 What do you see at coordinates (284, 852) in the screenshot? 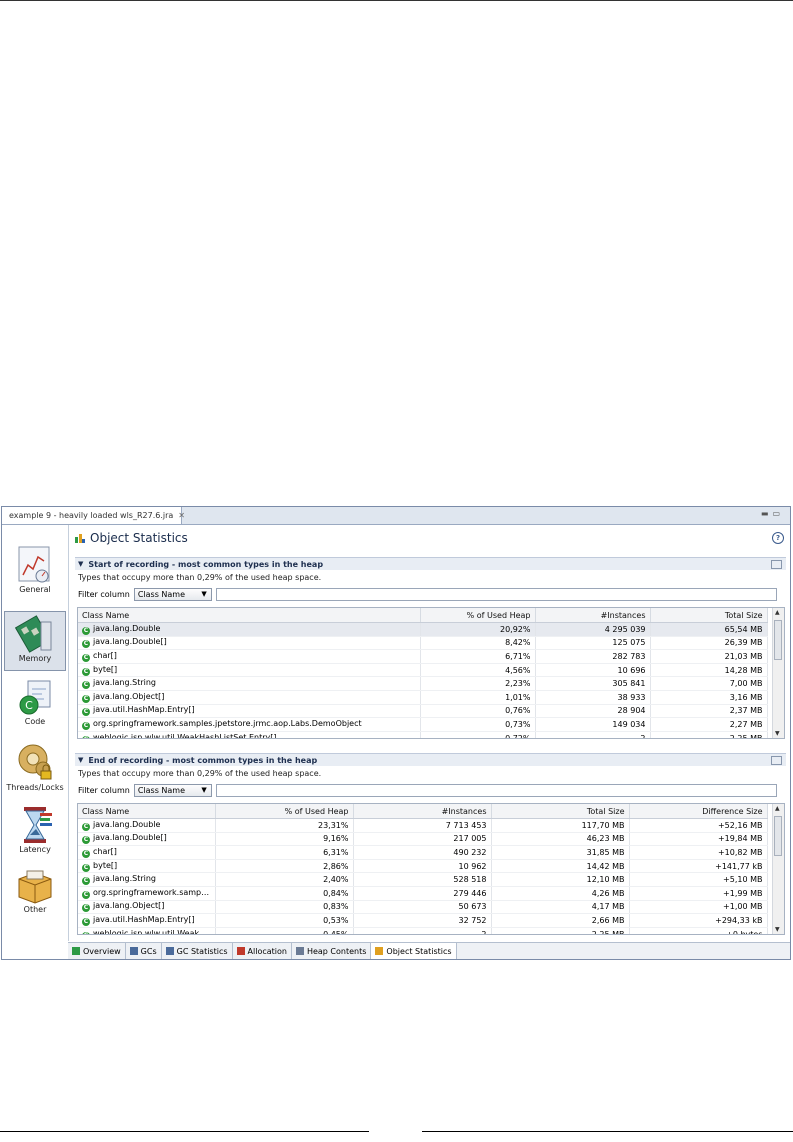
I see `cell-value: 6,31%` at bounding box center [284, 852].